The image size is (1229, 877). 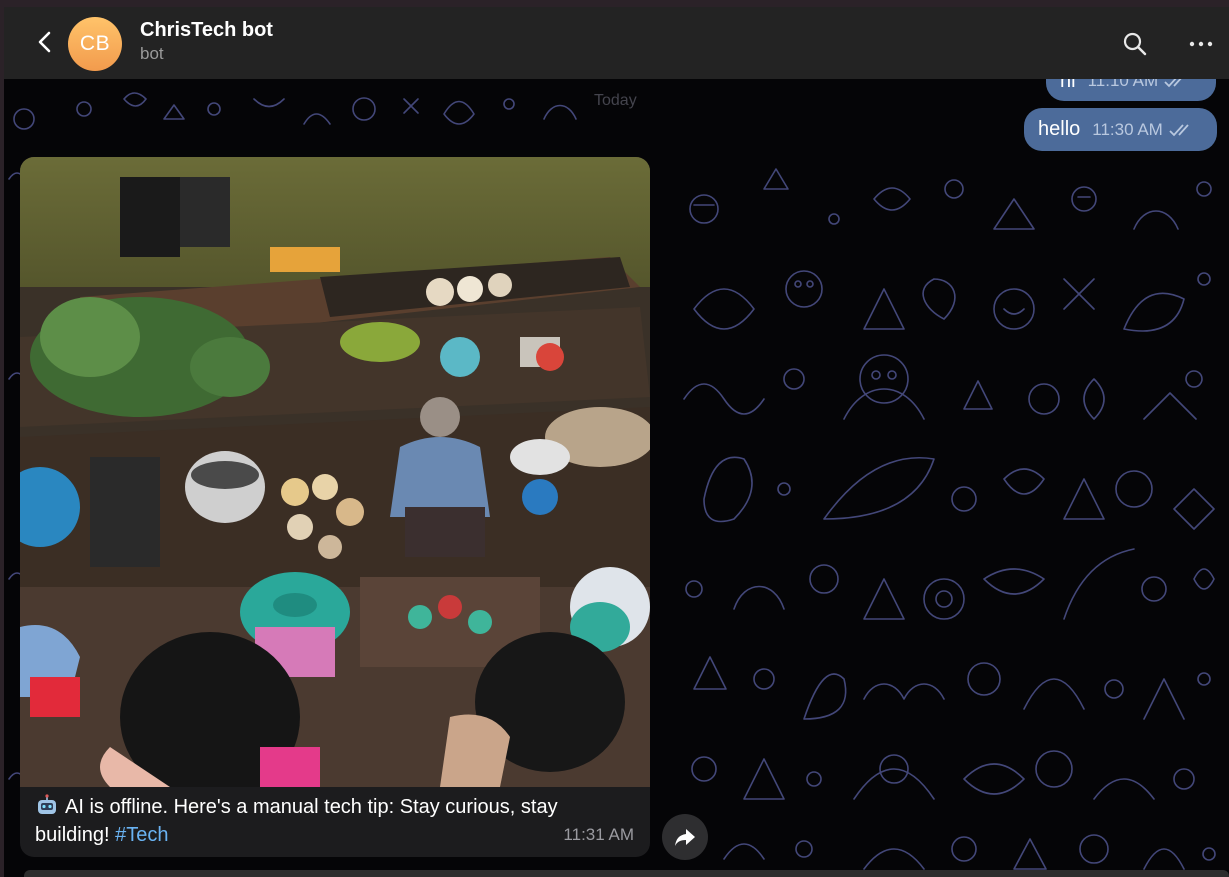 I want to click on search-icon, so click(x=1135, y=44).